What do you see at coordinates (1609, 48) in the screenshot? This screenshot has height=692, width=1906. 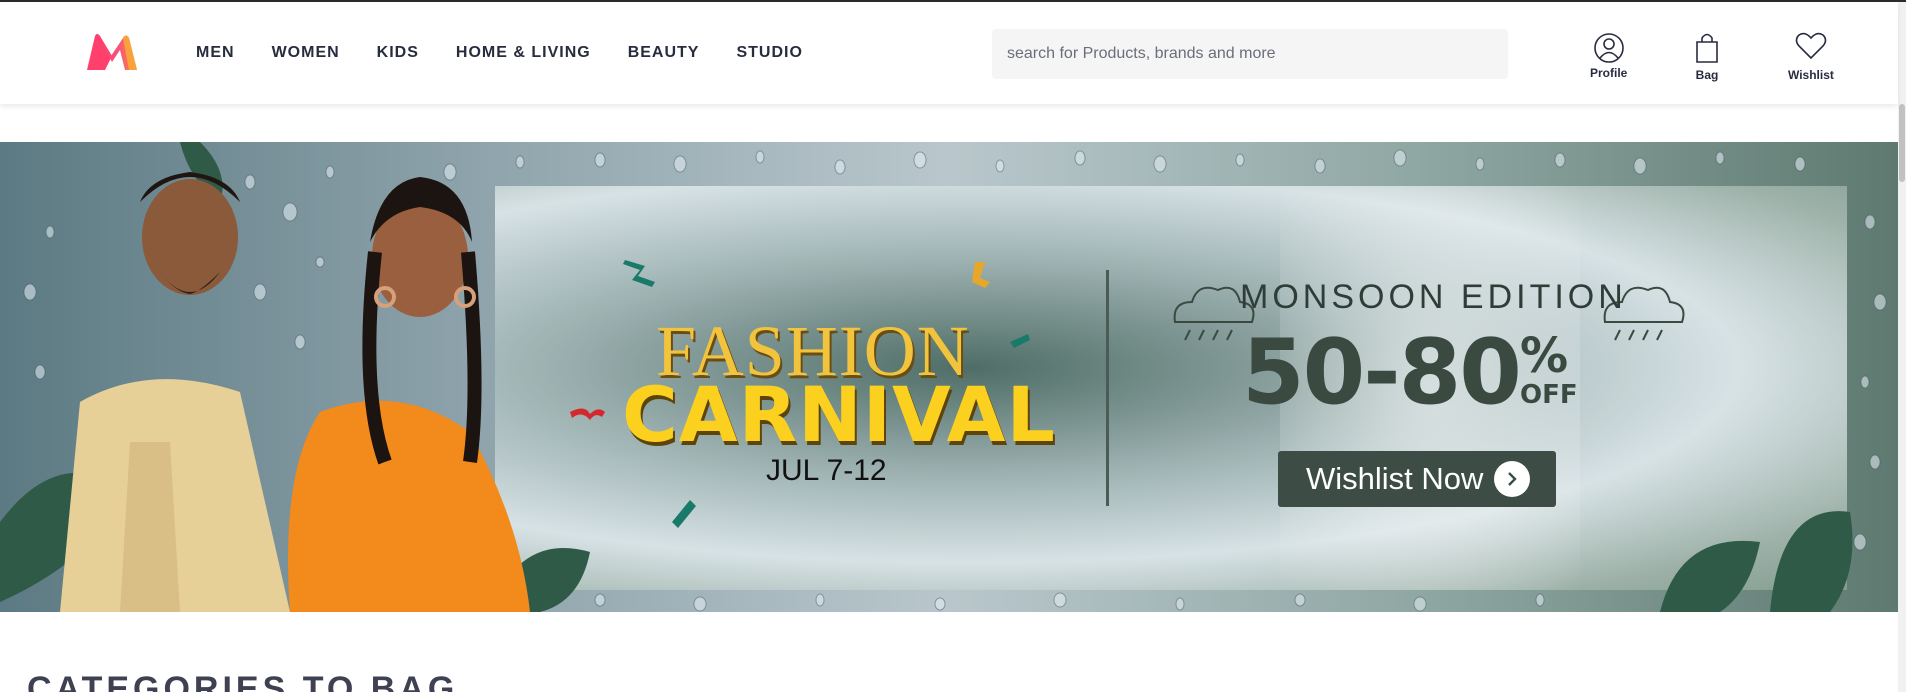 I see `user-icon` at bounding box center [1609, 48].